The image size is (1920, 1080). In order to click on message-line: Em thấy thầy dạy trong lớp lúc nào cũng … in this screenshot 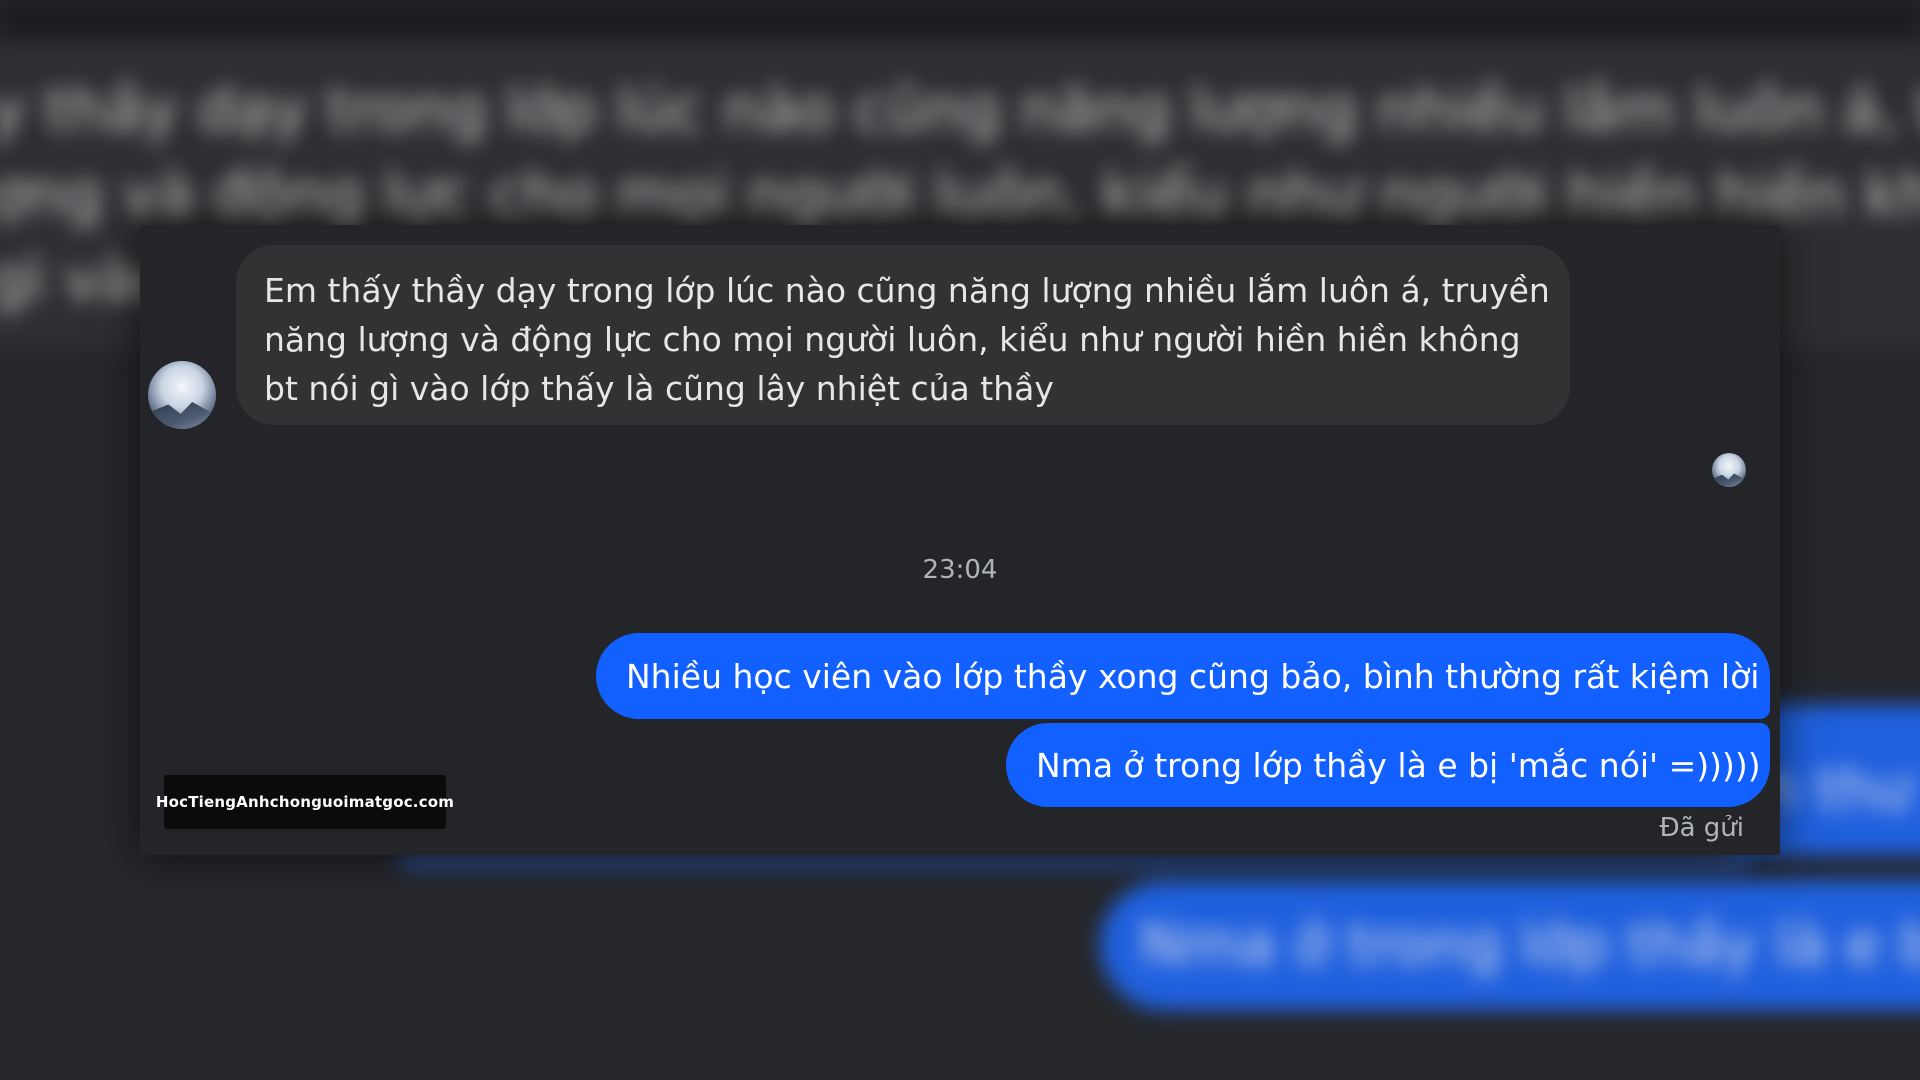, I will do `click(907, 290)`.